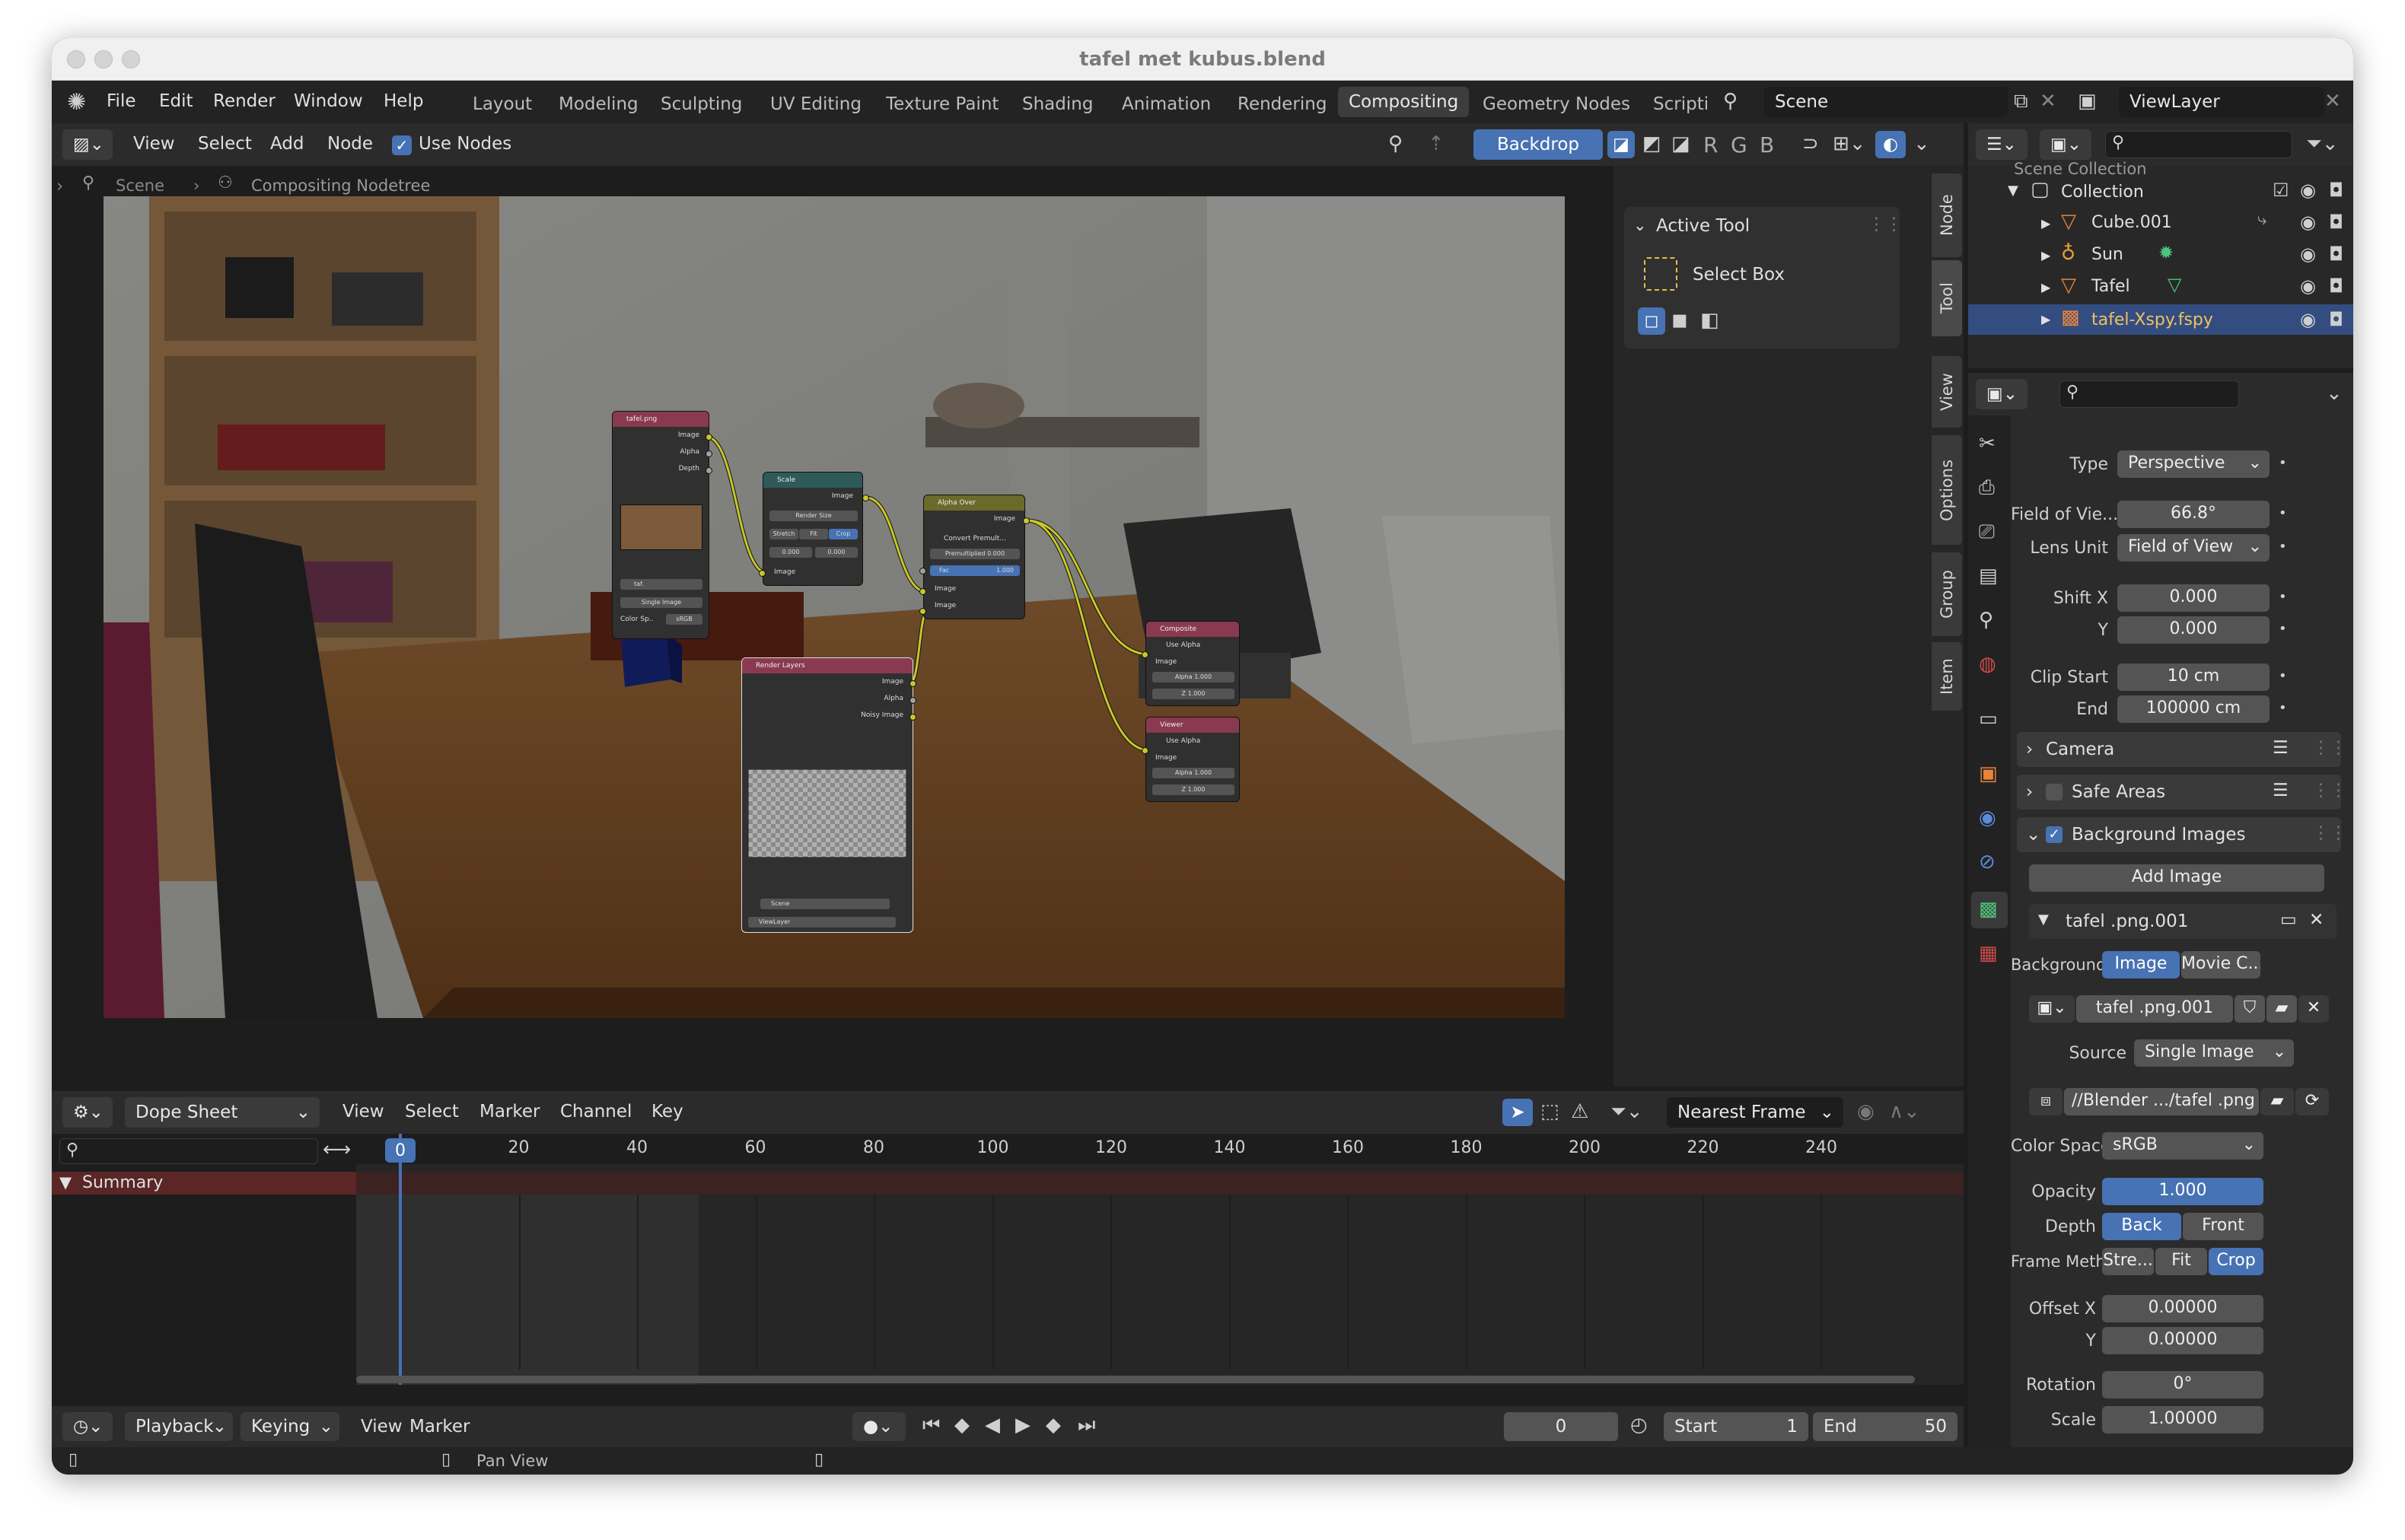 This screenshot has width=2405, height=1540. What do you see at coordinates (2054, 792) in the screenshot?
I see `safe-areas-checkbox` at bounding box center [2054, 792].